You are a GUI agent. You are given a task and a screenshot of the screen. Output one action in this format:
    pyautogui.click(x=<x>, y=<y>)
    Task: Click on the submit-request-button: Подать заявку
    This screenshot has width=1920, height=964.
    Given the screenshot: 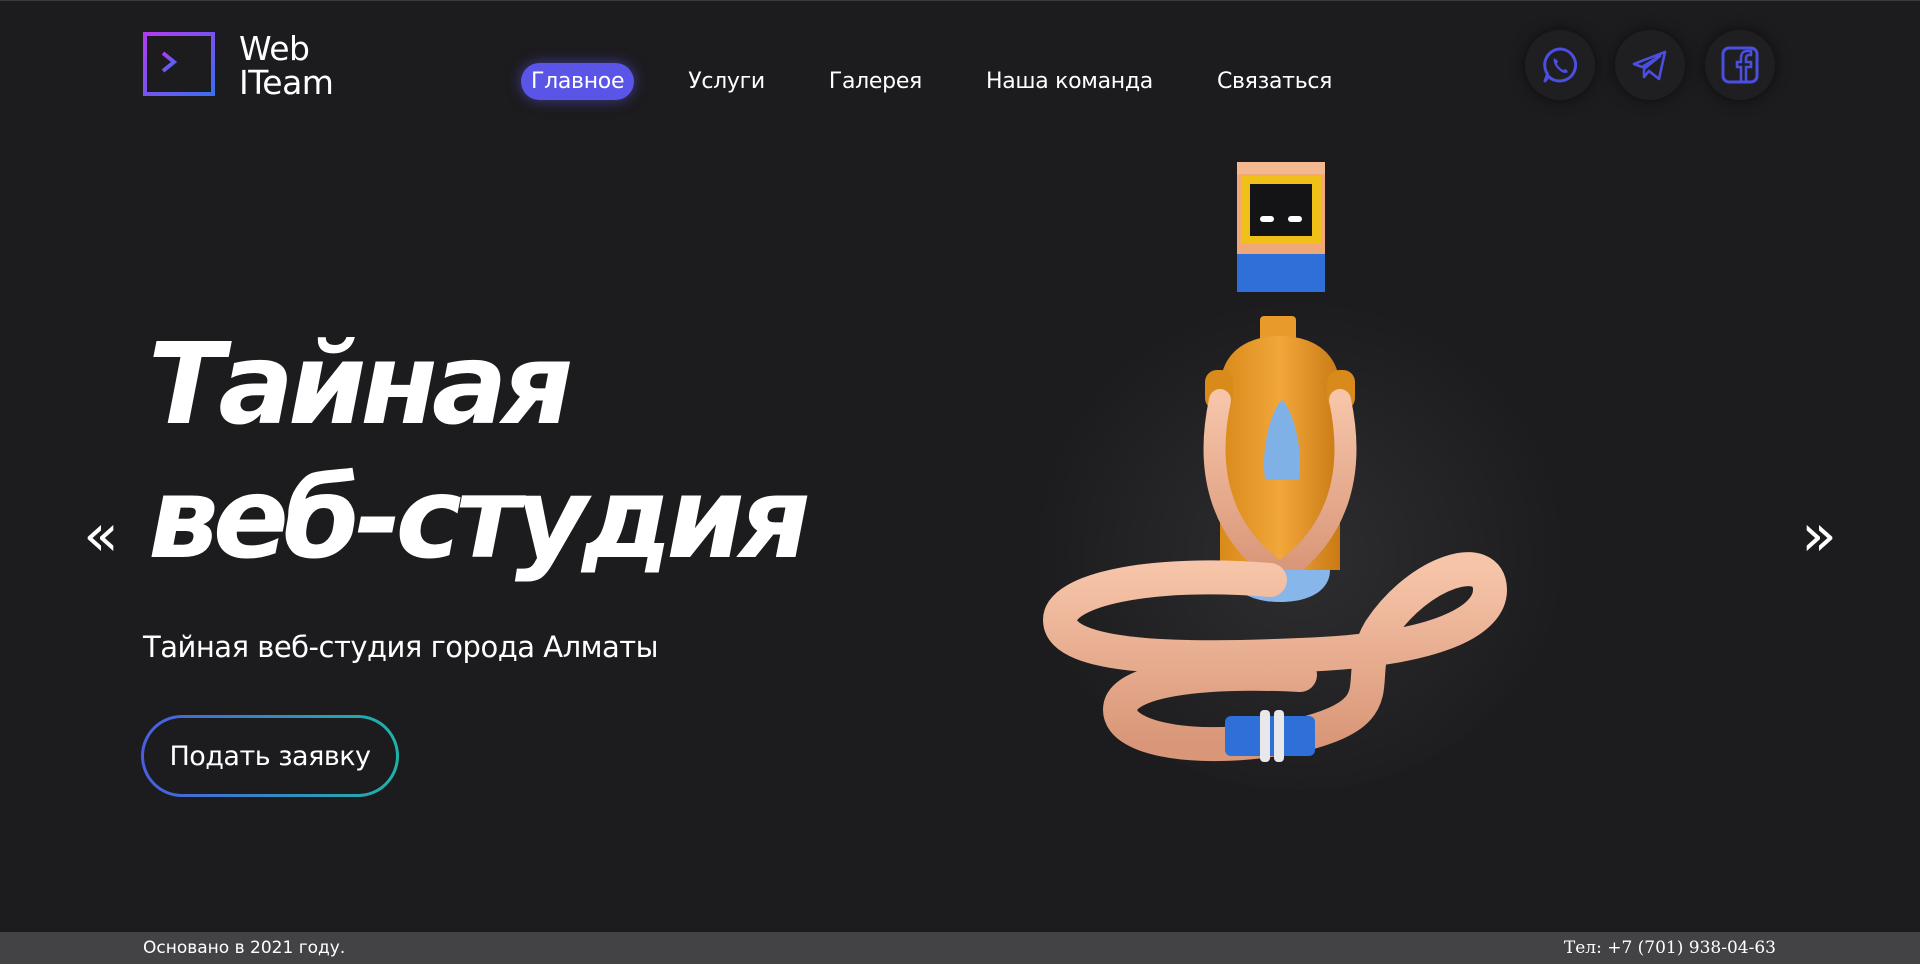 What is the action you would take?
    pyautogui.click(x=270, y=756)
    